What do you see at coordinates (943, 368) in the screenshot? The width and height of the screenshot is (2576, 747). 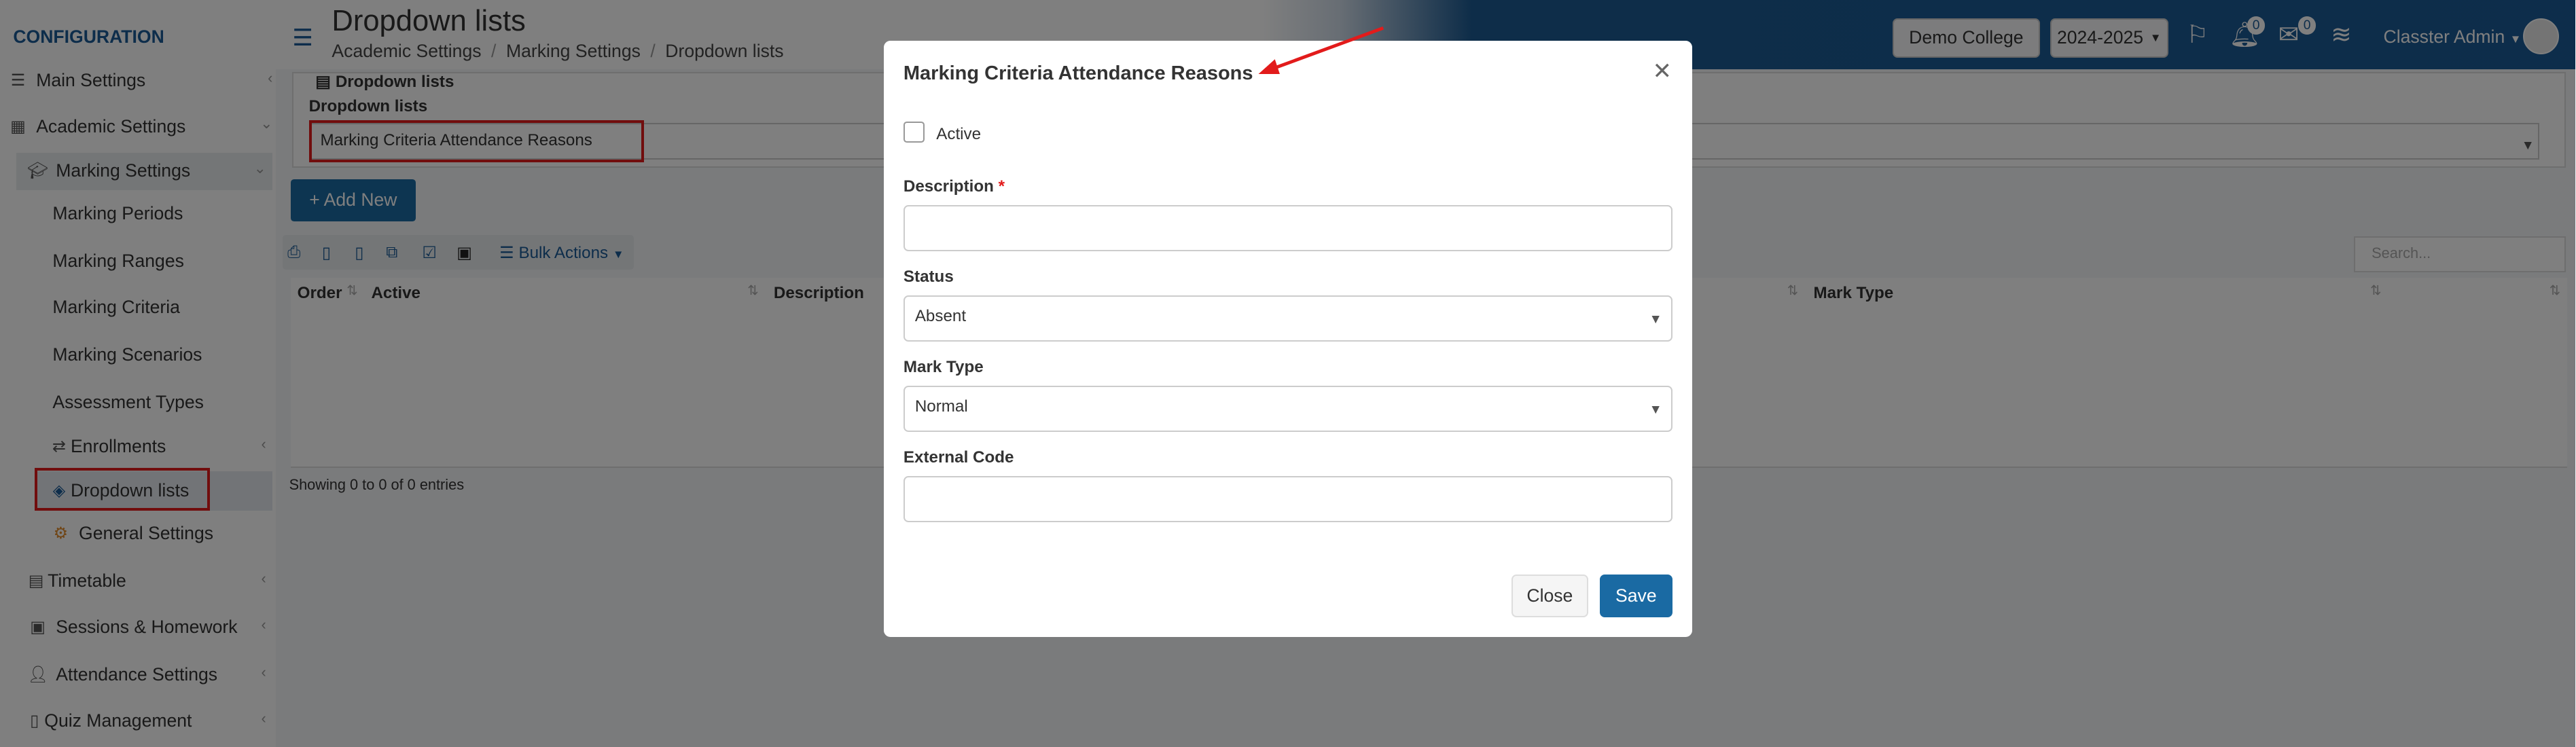 I see `mark-type-label: Mark Type` at bounding box center [943, 368].